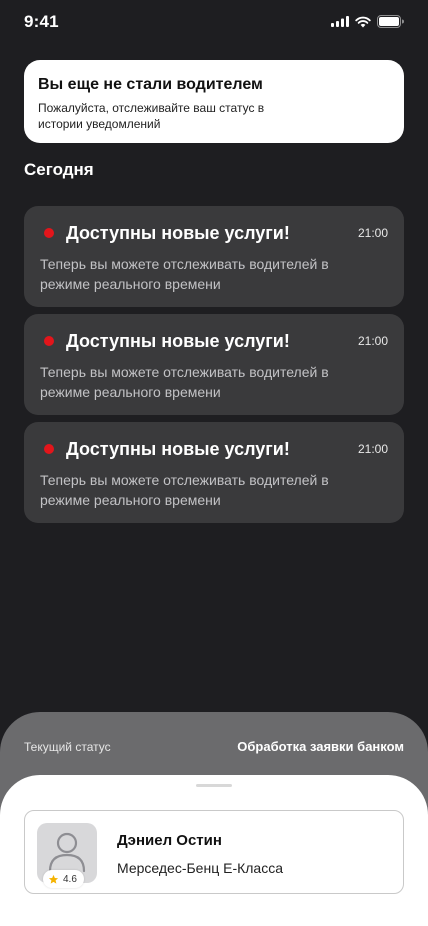  I want to click on status-bar: 9:41, so click(214, 22).